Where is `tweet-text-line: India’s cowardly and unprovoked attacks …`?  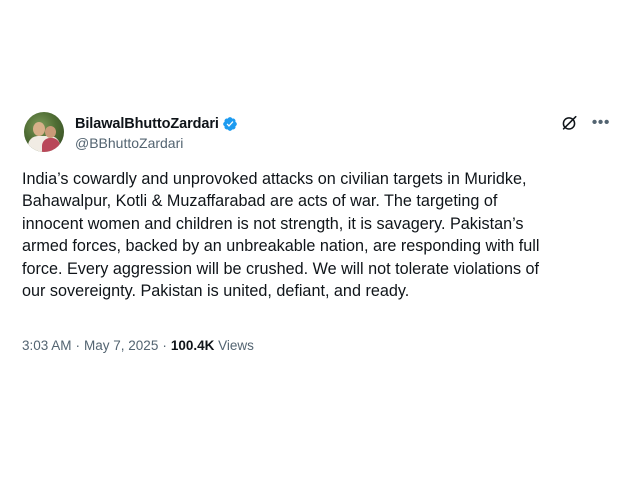
tweet-text-line: India’s cowardly and unprovoked attacks … is located at coordinates (274, 179).